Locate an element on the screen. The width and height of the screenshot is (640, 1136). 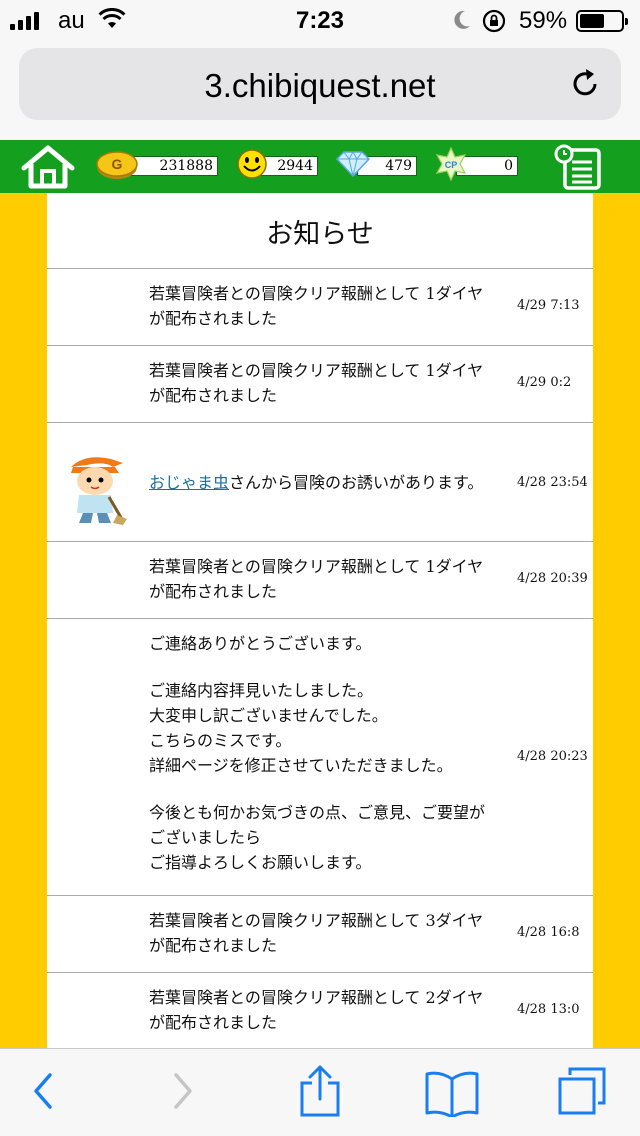
notice-message: おじゃま虫さんから冒険のお誘いがあります。 is located at coordinates (334, 482).